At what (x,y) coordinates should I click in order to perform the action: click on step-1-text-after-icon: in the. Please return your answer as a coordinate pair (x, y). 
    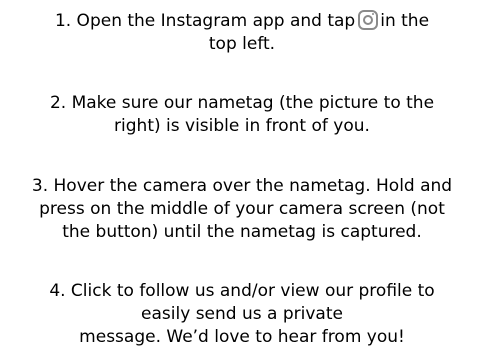
    Looking at the image, I should click on (405, 21).